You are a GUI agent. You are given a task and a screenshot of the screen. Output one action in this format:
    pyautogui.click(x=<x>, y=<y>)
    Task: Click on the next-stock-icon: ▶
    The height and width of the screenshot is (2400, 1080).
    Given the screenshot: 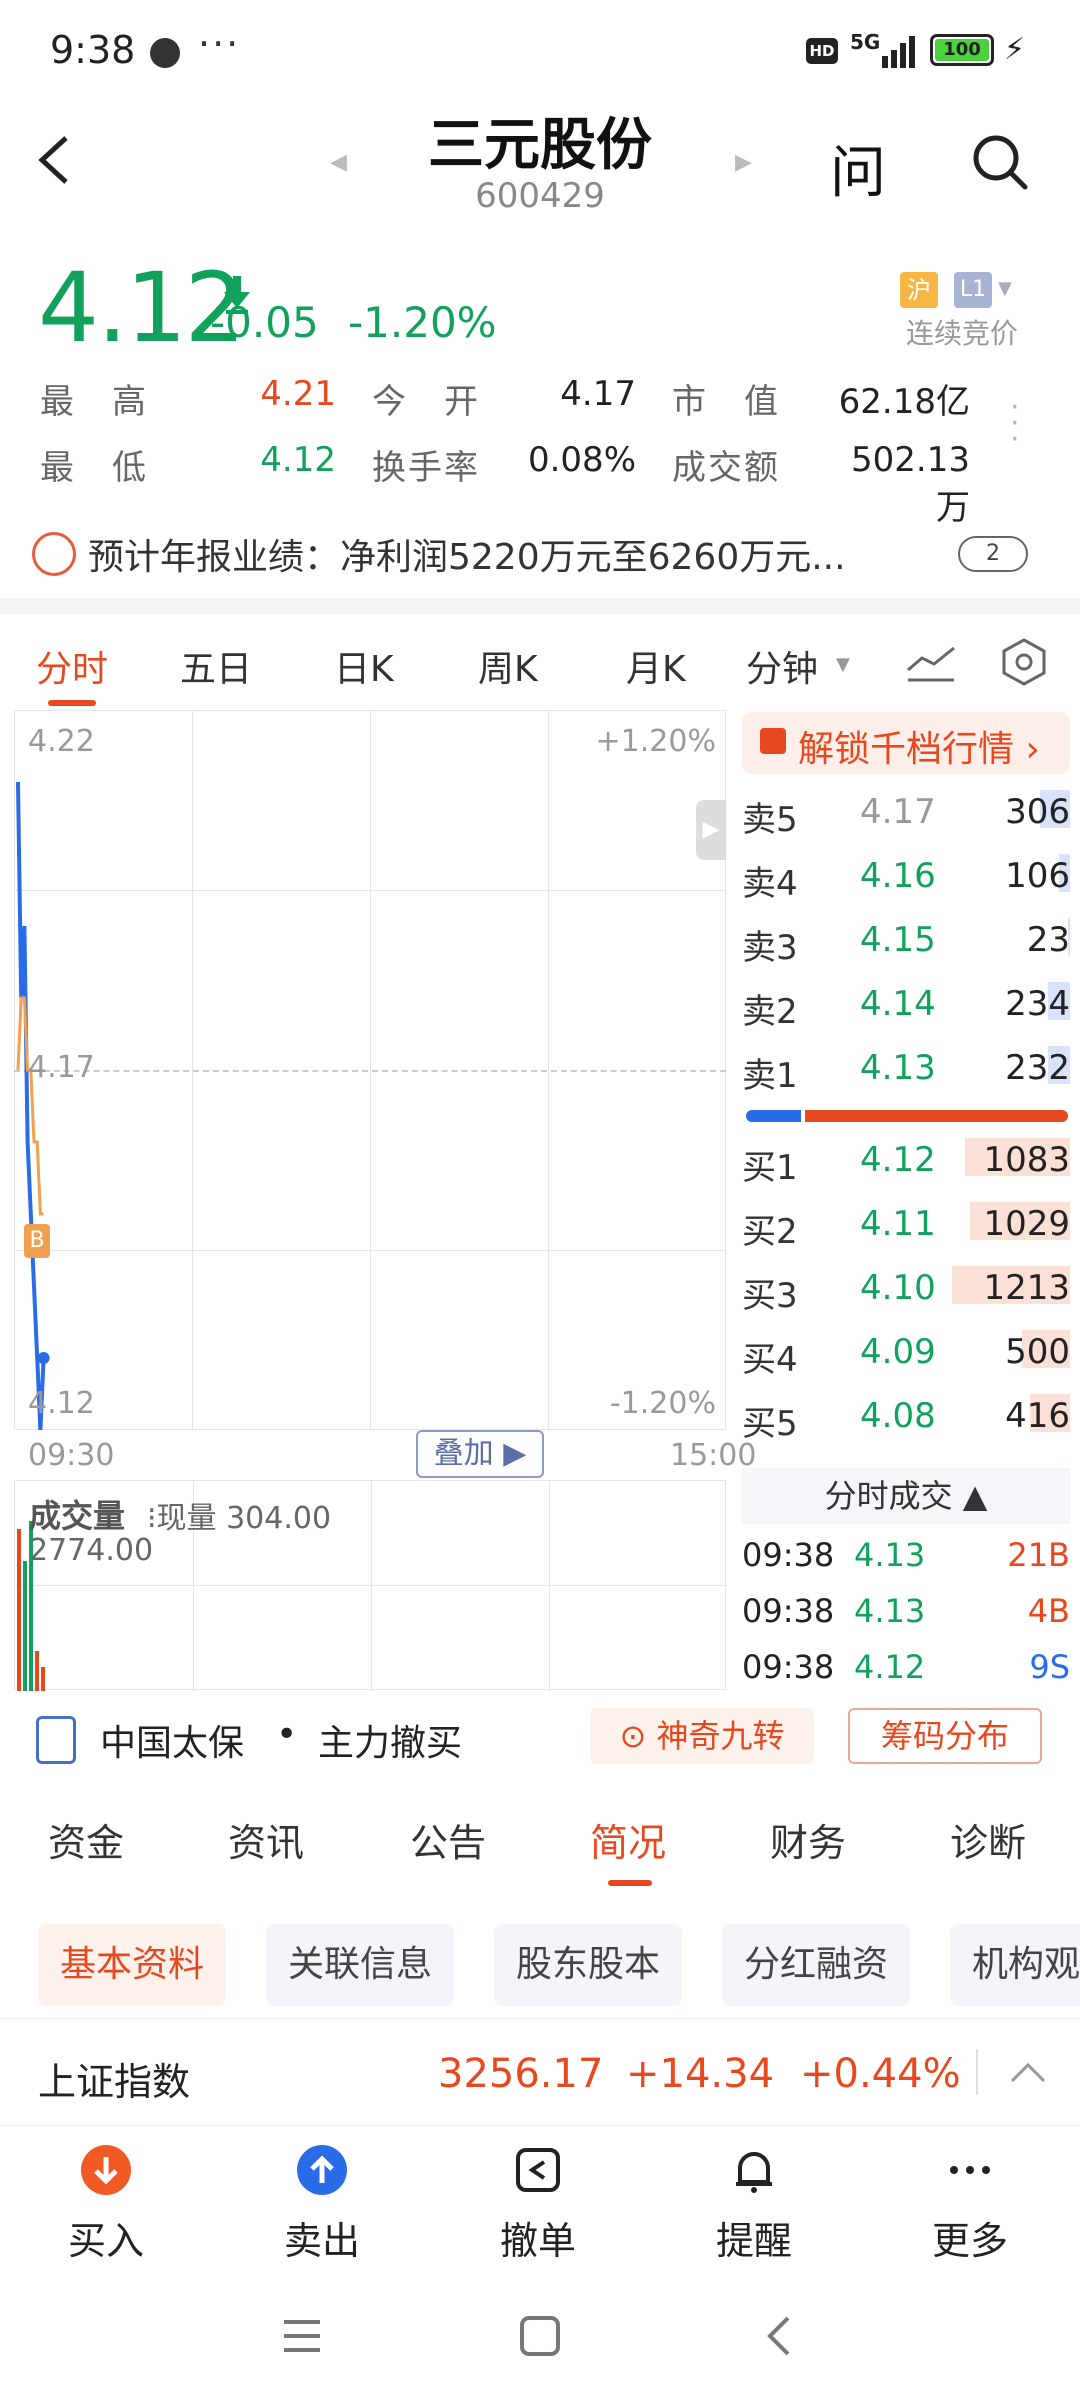 What is the action you would take?
    pyautogui.click(x=743, y=162)
    